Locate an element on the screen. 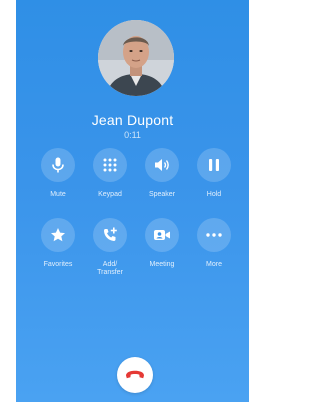 Image resolution: width=320 pixels, height=402 pixels. meeting-button is located at coordinates (162, 235).